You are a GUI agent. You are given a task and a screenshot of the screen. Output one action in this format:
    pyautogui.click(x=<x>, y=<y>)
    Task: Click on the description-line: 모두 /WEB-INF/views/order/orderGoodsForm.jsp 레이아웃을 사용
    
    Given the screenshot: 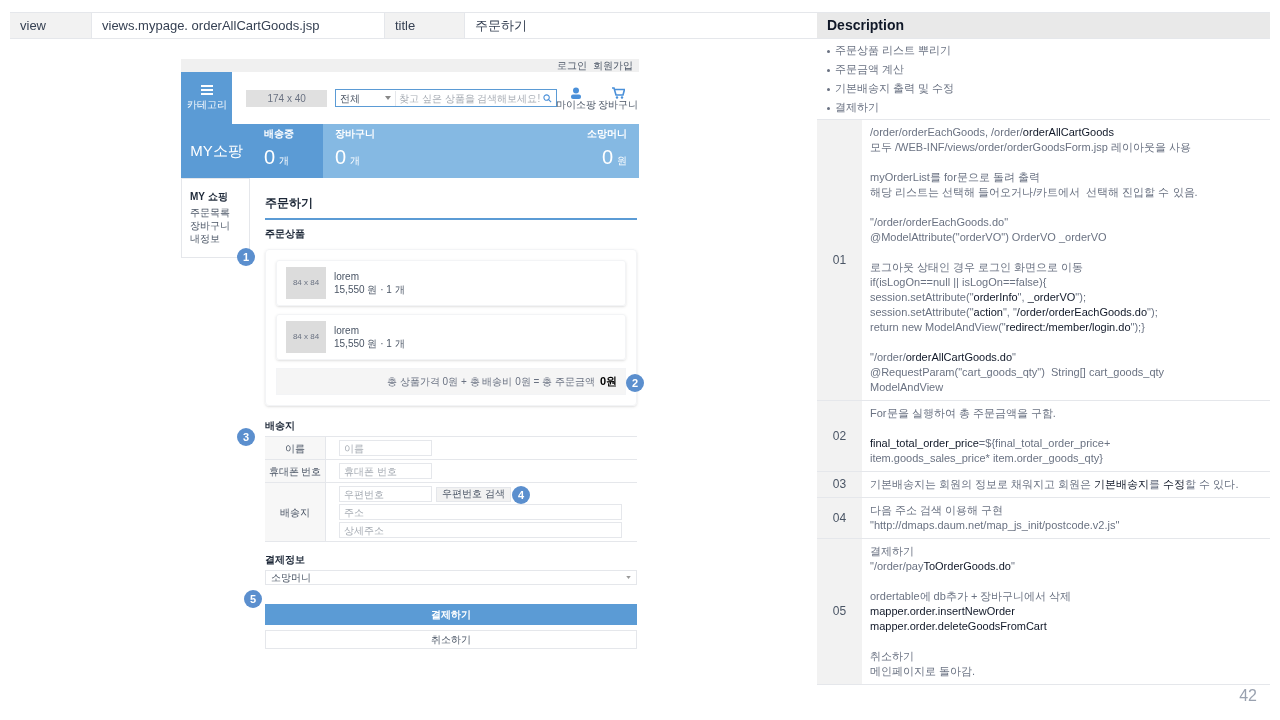 What is the action you would take?
    pyautogui.click(x=1031, y=147)
    